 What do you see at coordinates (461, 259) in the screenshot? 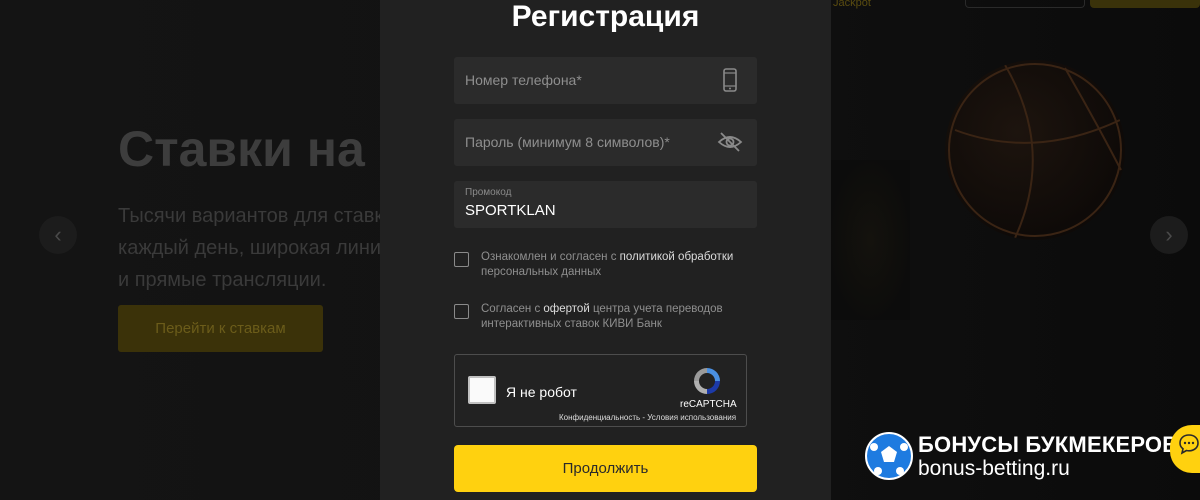
I see `consent-privacy-checkbox` at bounding box center [461, 259].